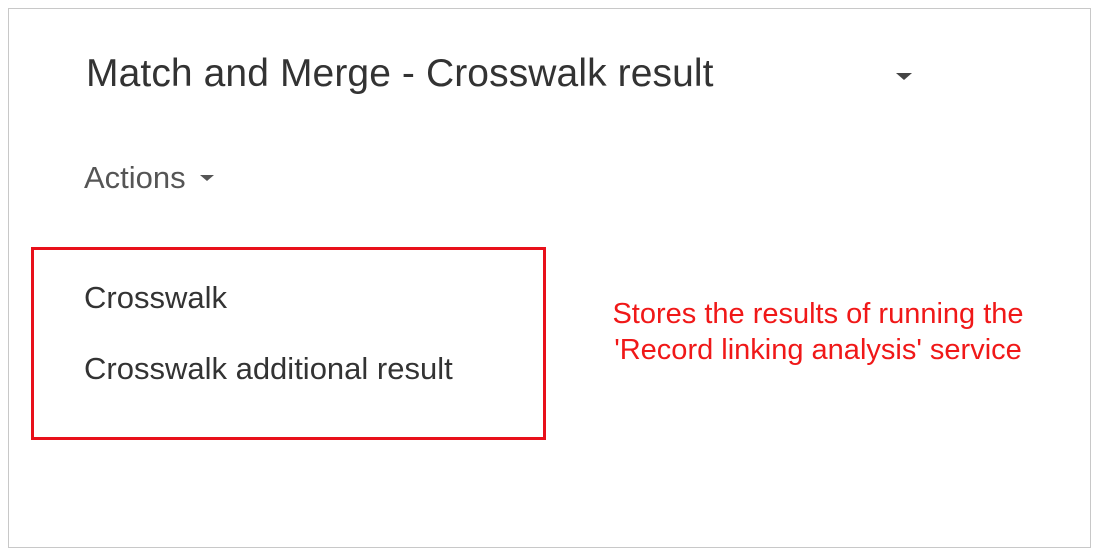 Image resolution: width=1094 pixels, height=548 pixels. What do you see at coordinates (135, 177) in the screenshot?
I see `actions-label: Actions` at bounding box center [135, 177].